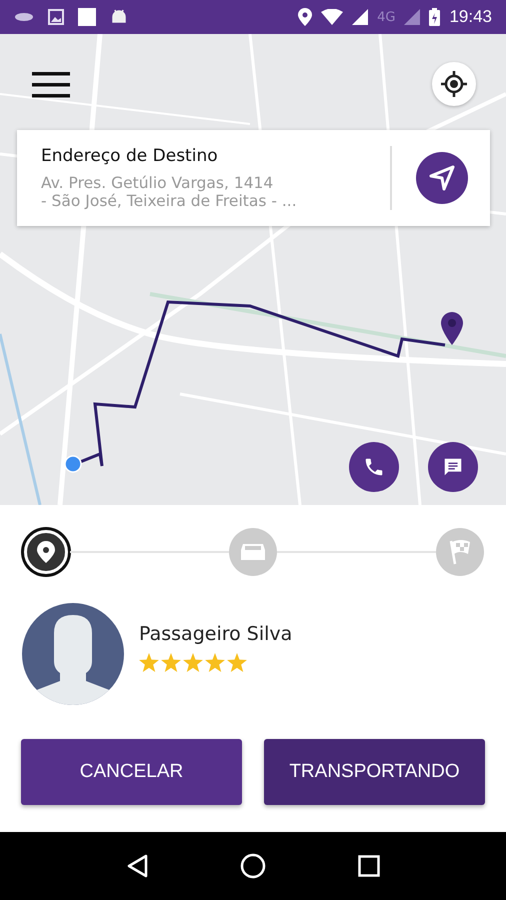 The image size is (506, 900). I want to click on image-icon, so click(56, 17).